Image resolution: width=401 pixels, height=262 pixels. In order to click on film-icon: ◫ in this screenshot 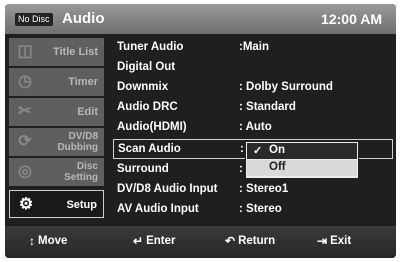, I will do `click(25, 51)`.